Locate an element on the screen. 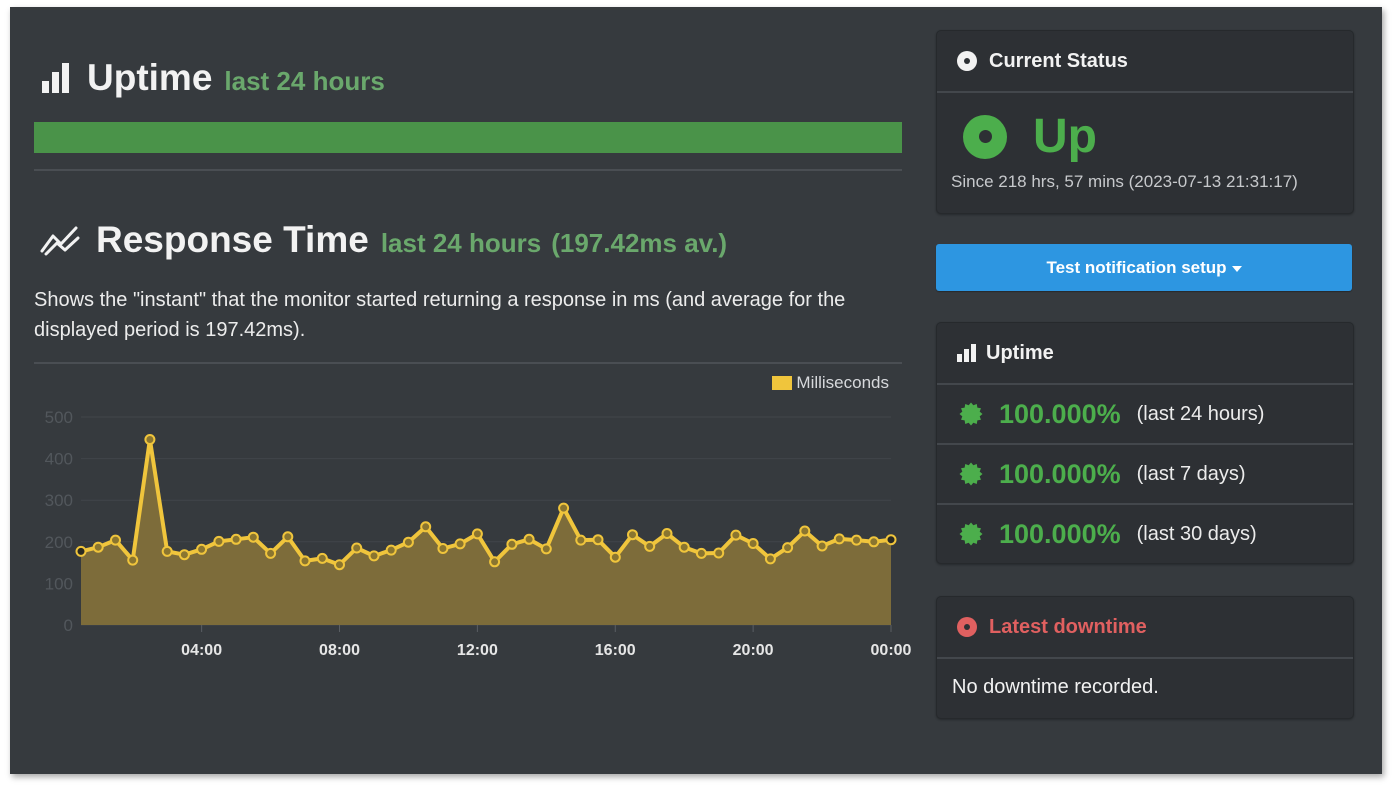 This screenshot has height=787, width=1392. latest-downtime-panel: Latest downtime No downtime recorded. is located at coordinates (1145, 657).